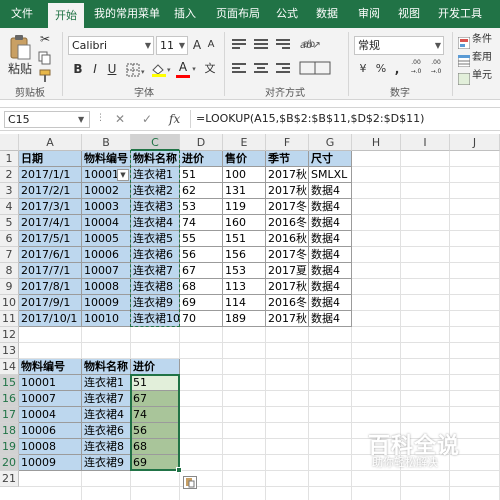 This screenshot has width=500, height=500. Describe the element at coordinates (50, 207) in the screenshot. I see `table-cell: 2017/3/1` at that location.